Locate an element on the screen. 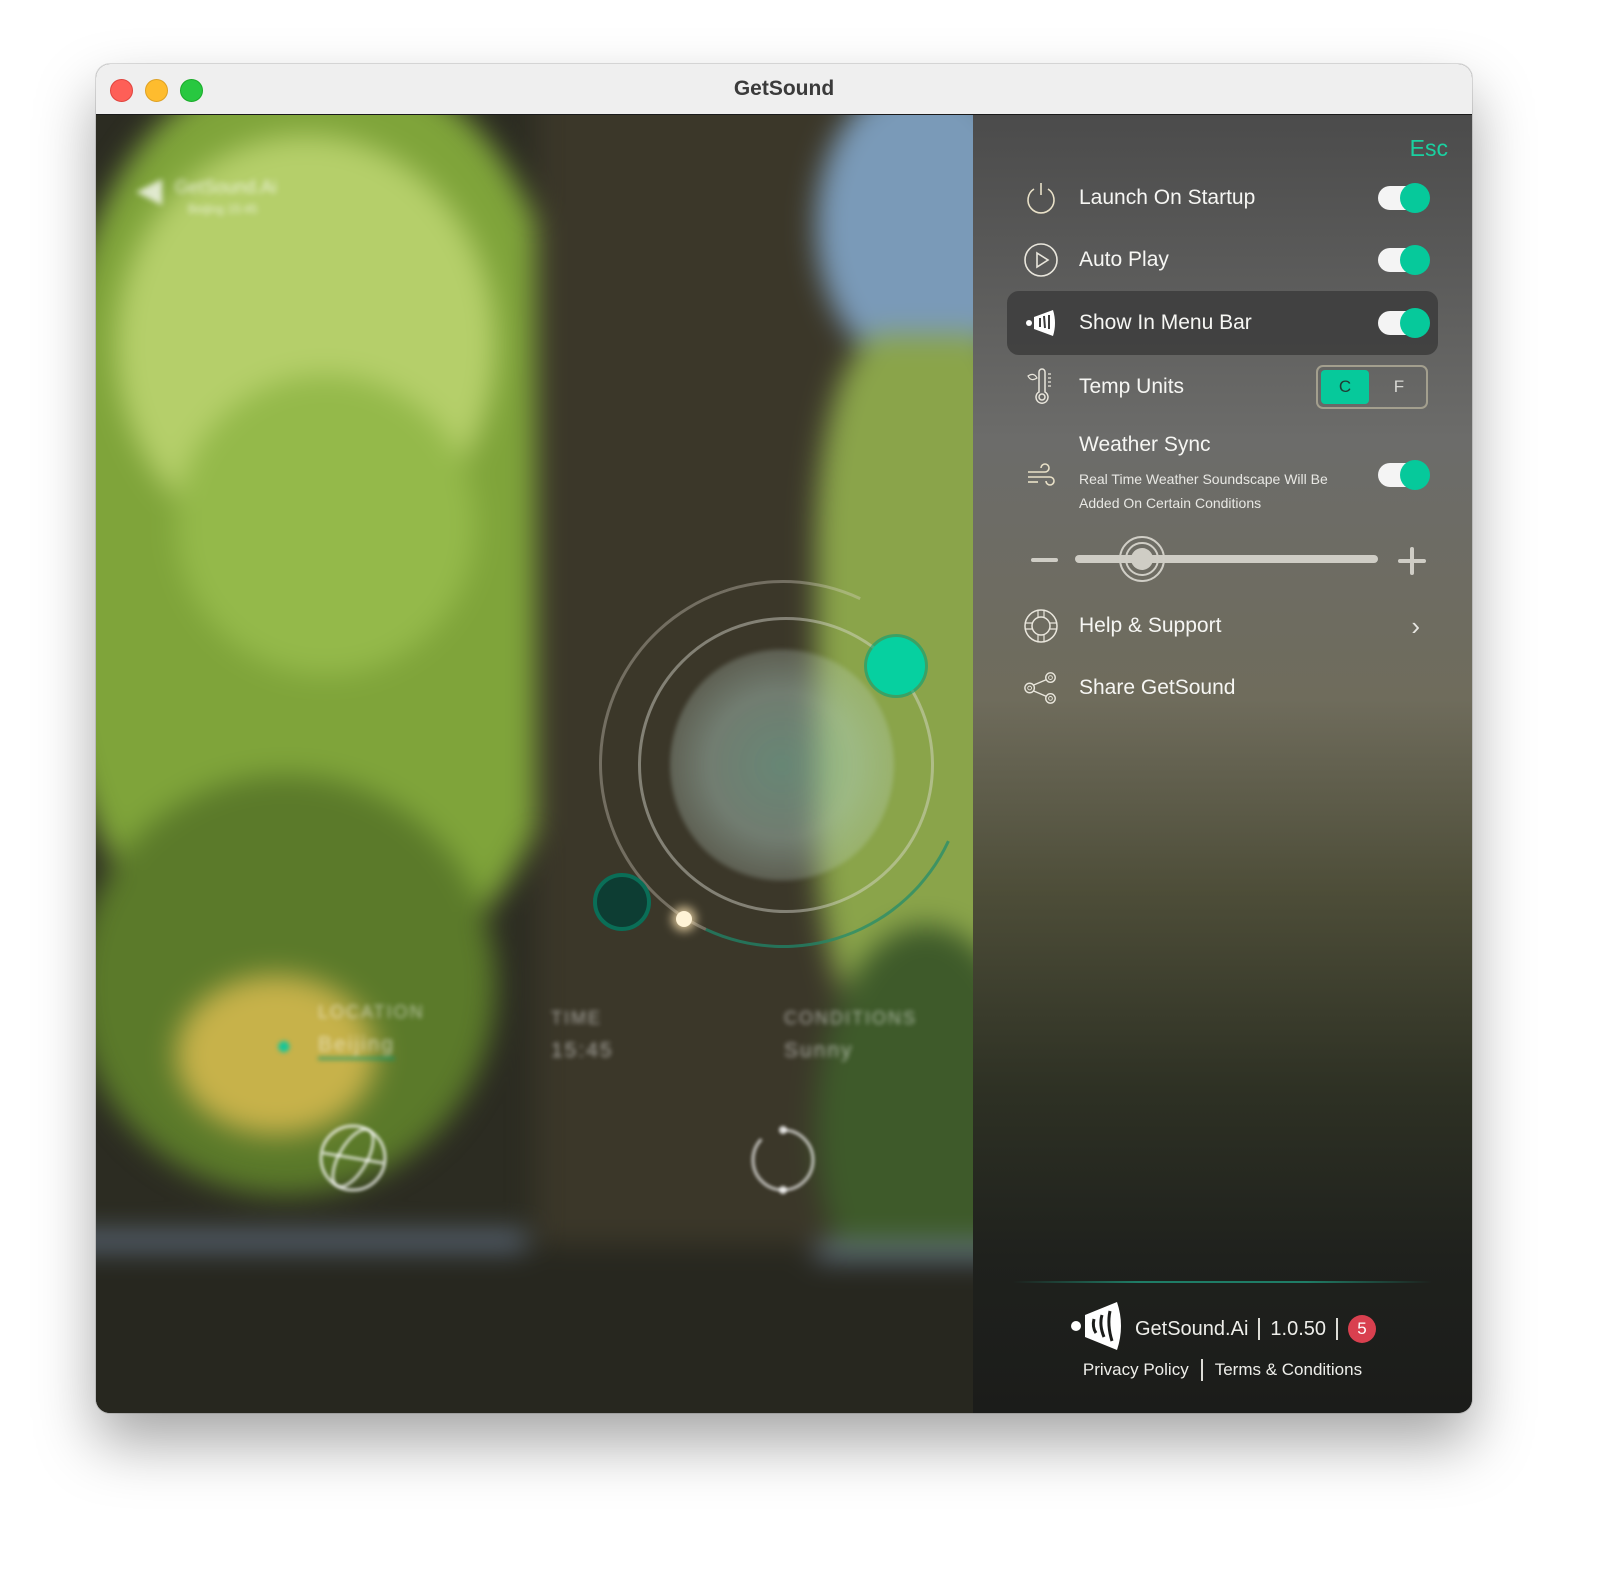 This screenshot has height=1572, width=1600. scene-brand: GetSound.Ai is located at coordinates (225, 187).